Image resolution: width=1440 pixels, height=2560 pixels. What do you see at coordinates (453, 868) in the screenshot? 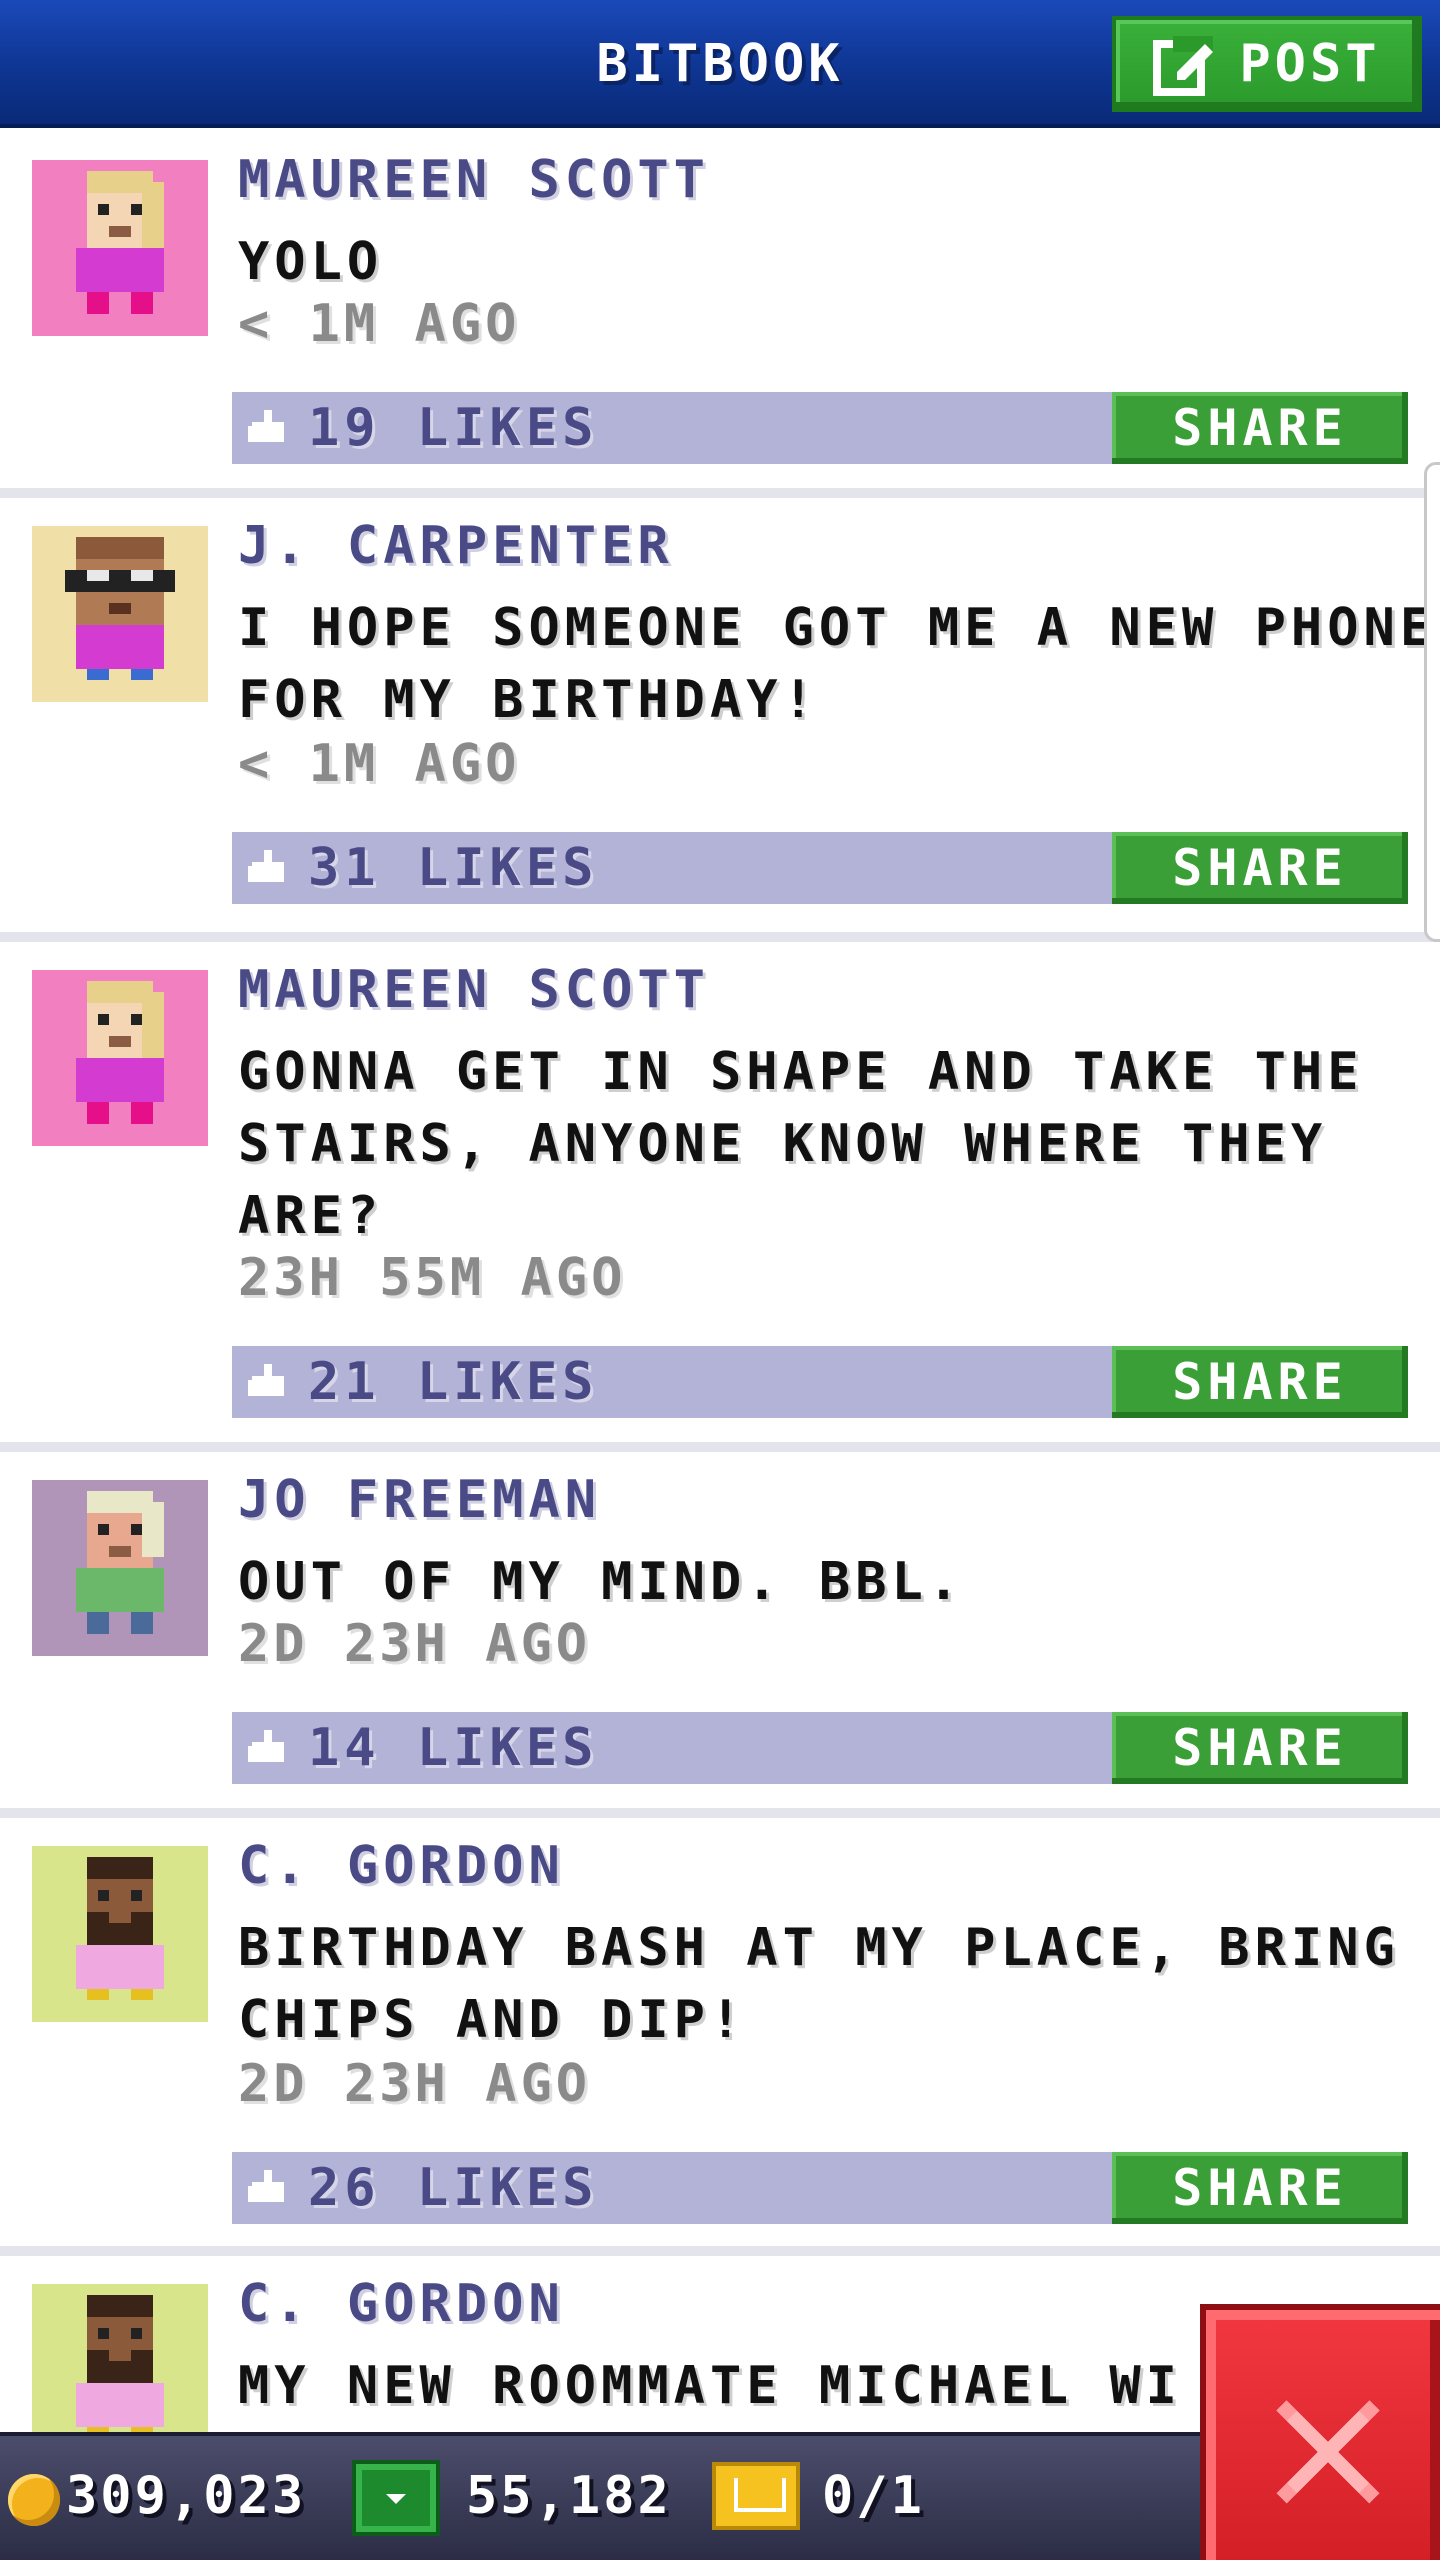
I see `like-count: 31 LIKES` at bounding box center [453, 868].